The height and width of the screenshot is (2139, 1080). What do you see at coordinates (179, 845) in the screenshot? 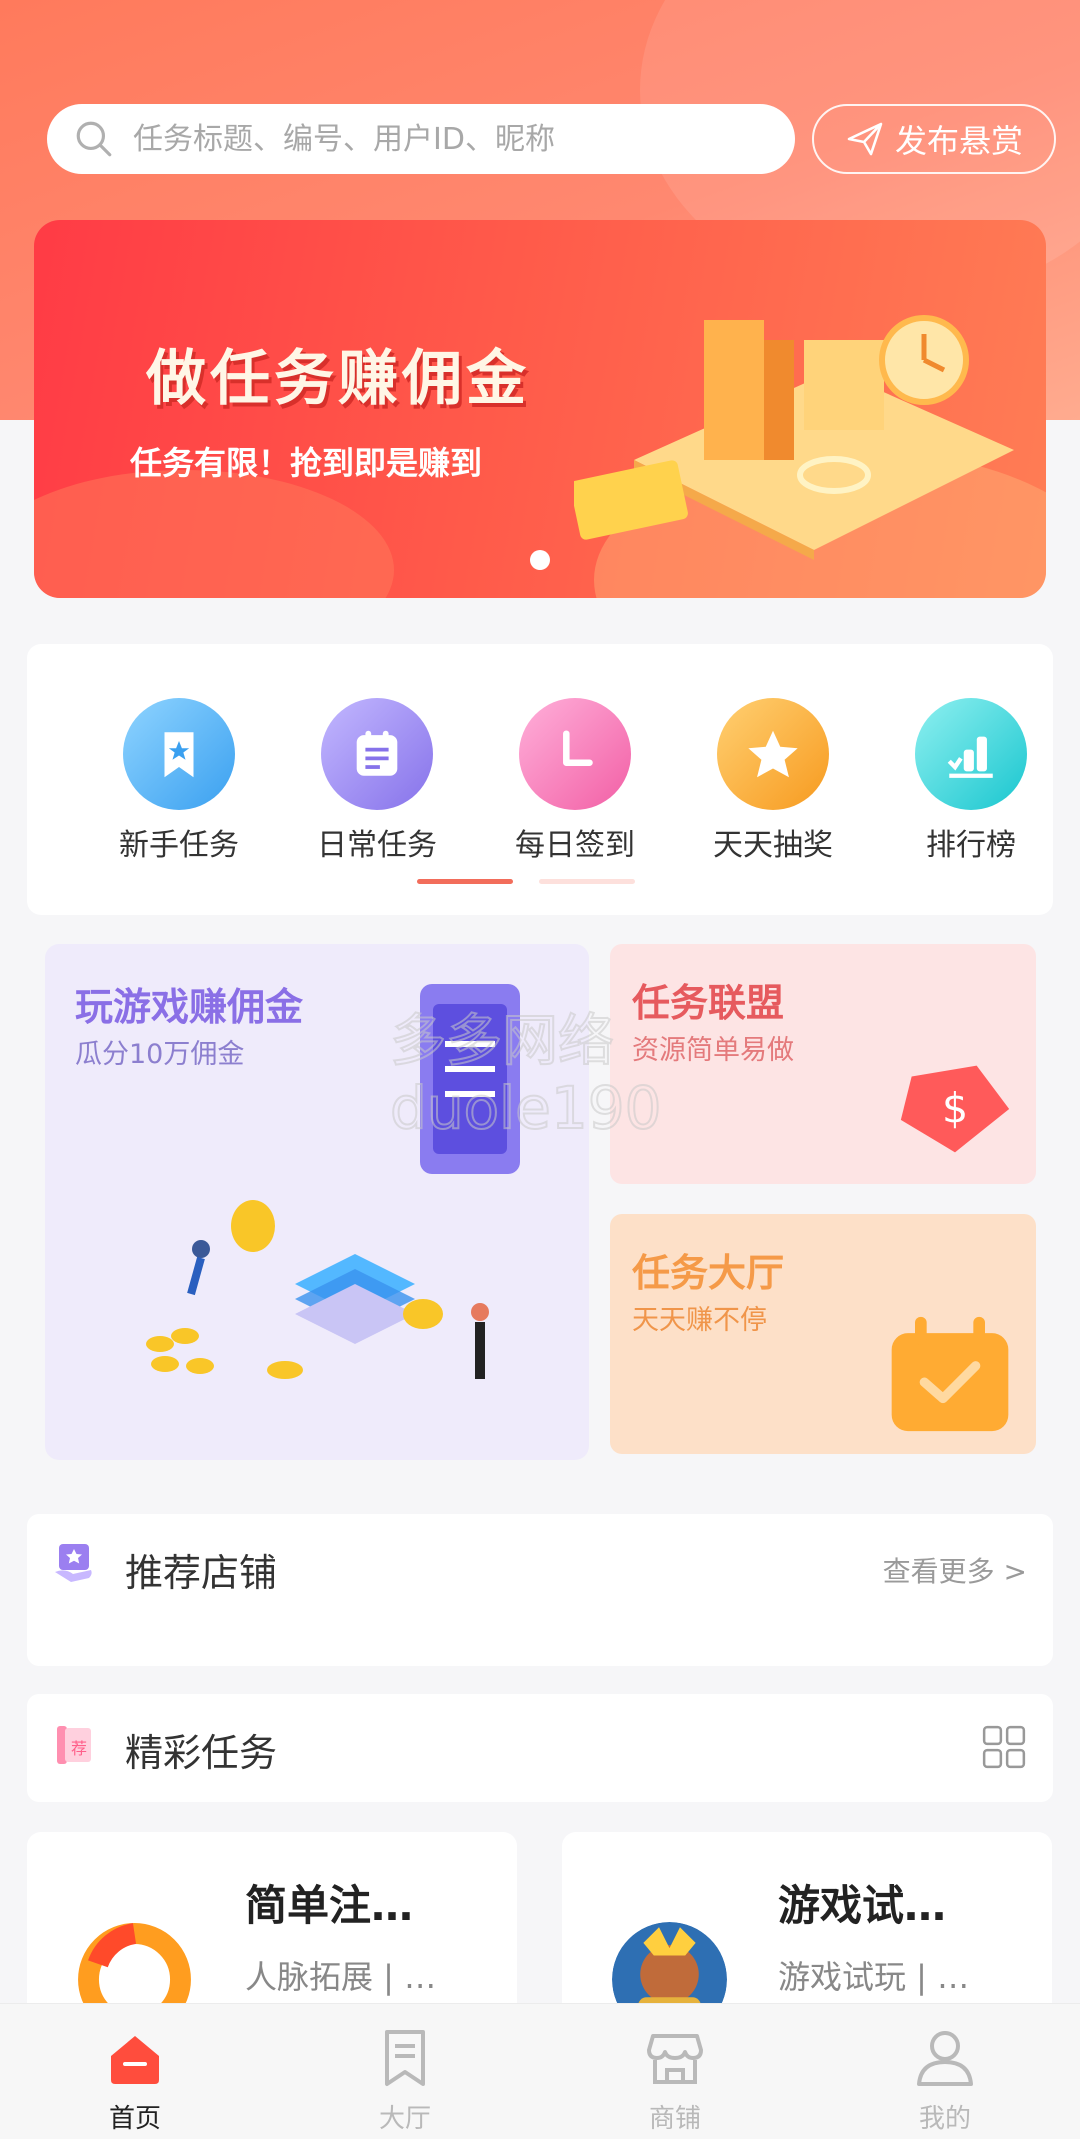
I see `quick-nav-label: 新手任务` at bounding box center [179, 845].